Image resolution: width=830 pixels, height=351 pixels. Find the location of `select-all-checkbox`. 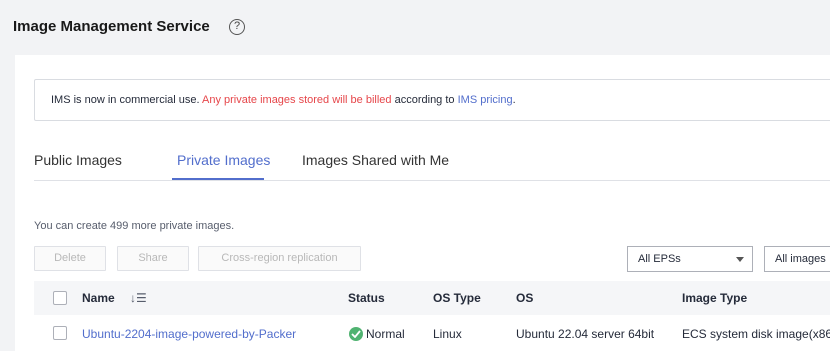

select-all-checkbox is located at coordinates (60, 298).